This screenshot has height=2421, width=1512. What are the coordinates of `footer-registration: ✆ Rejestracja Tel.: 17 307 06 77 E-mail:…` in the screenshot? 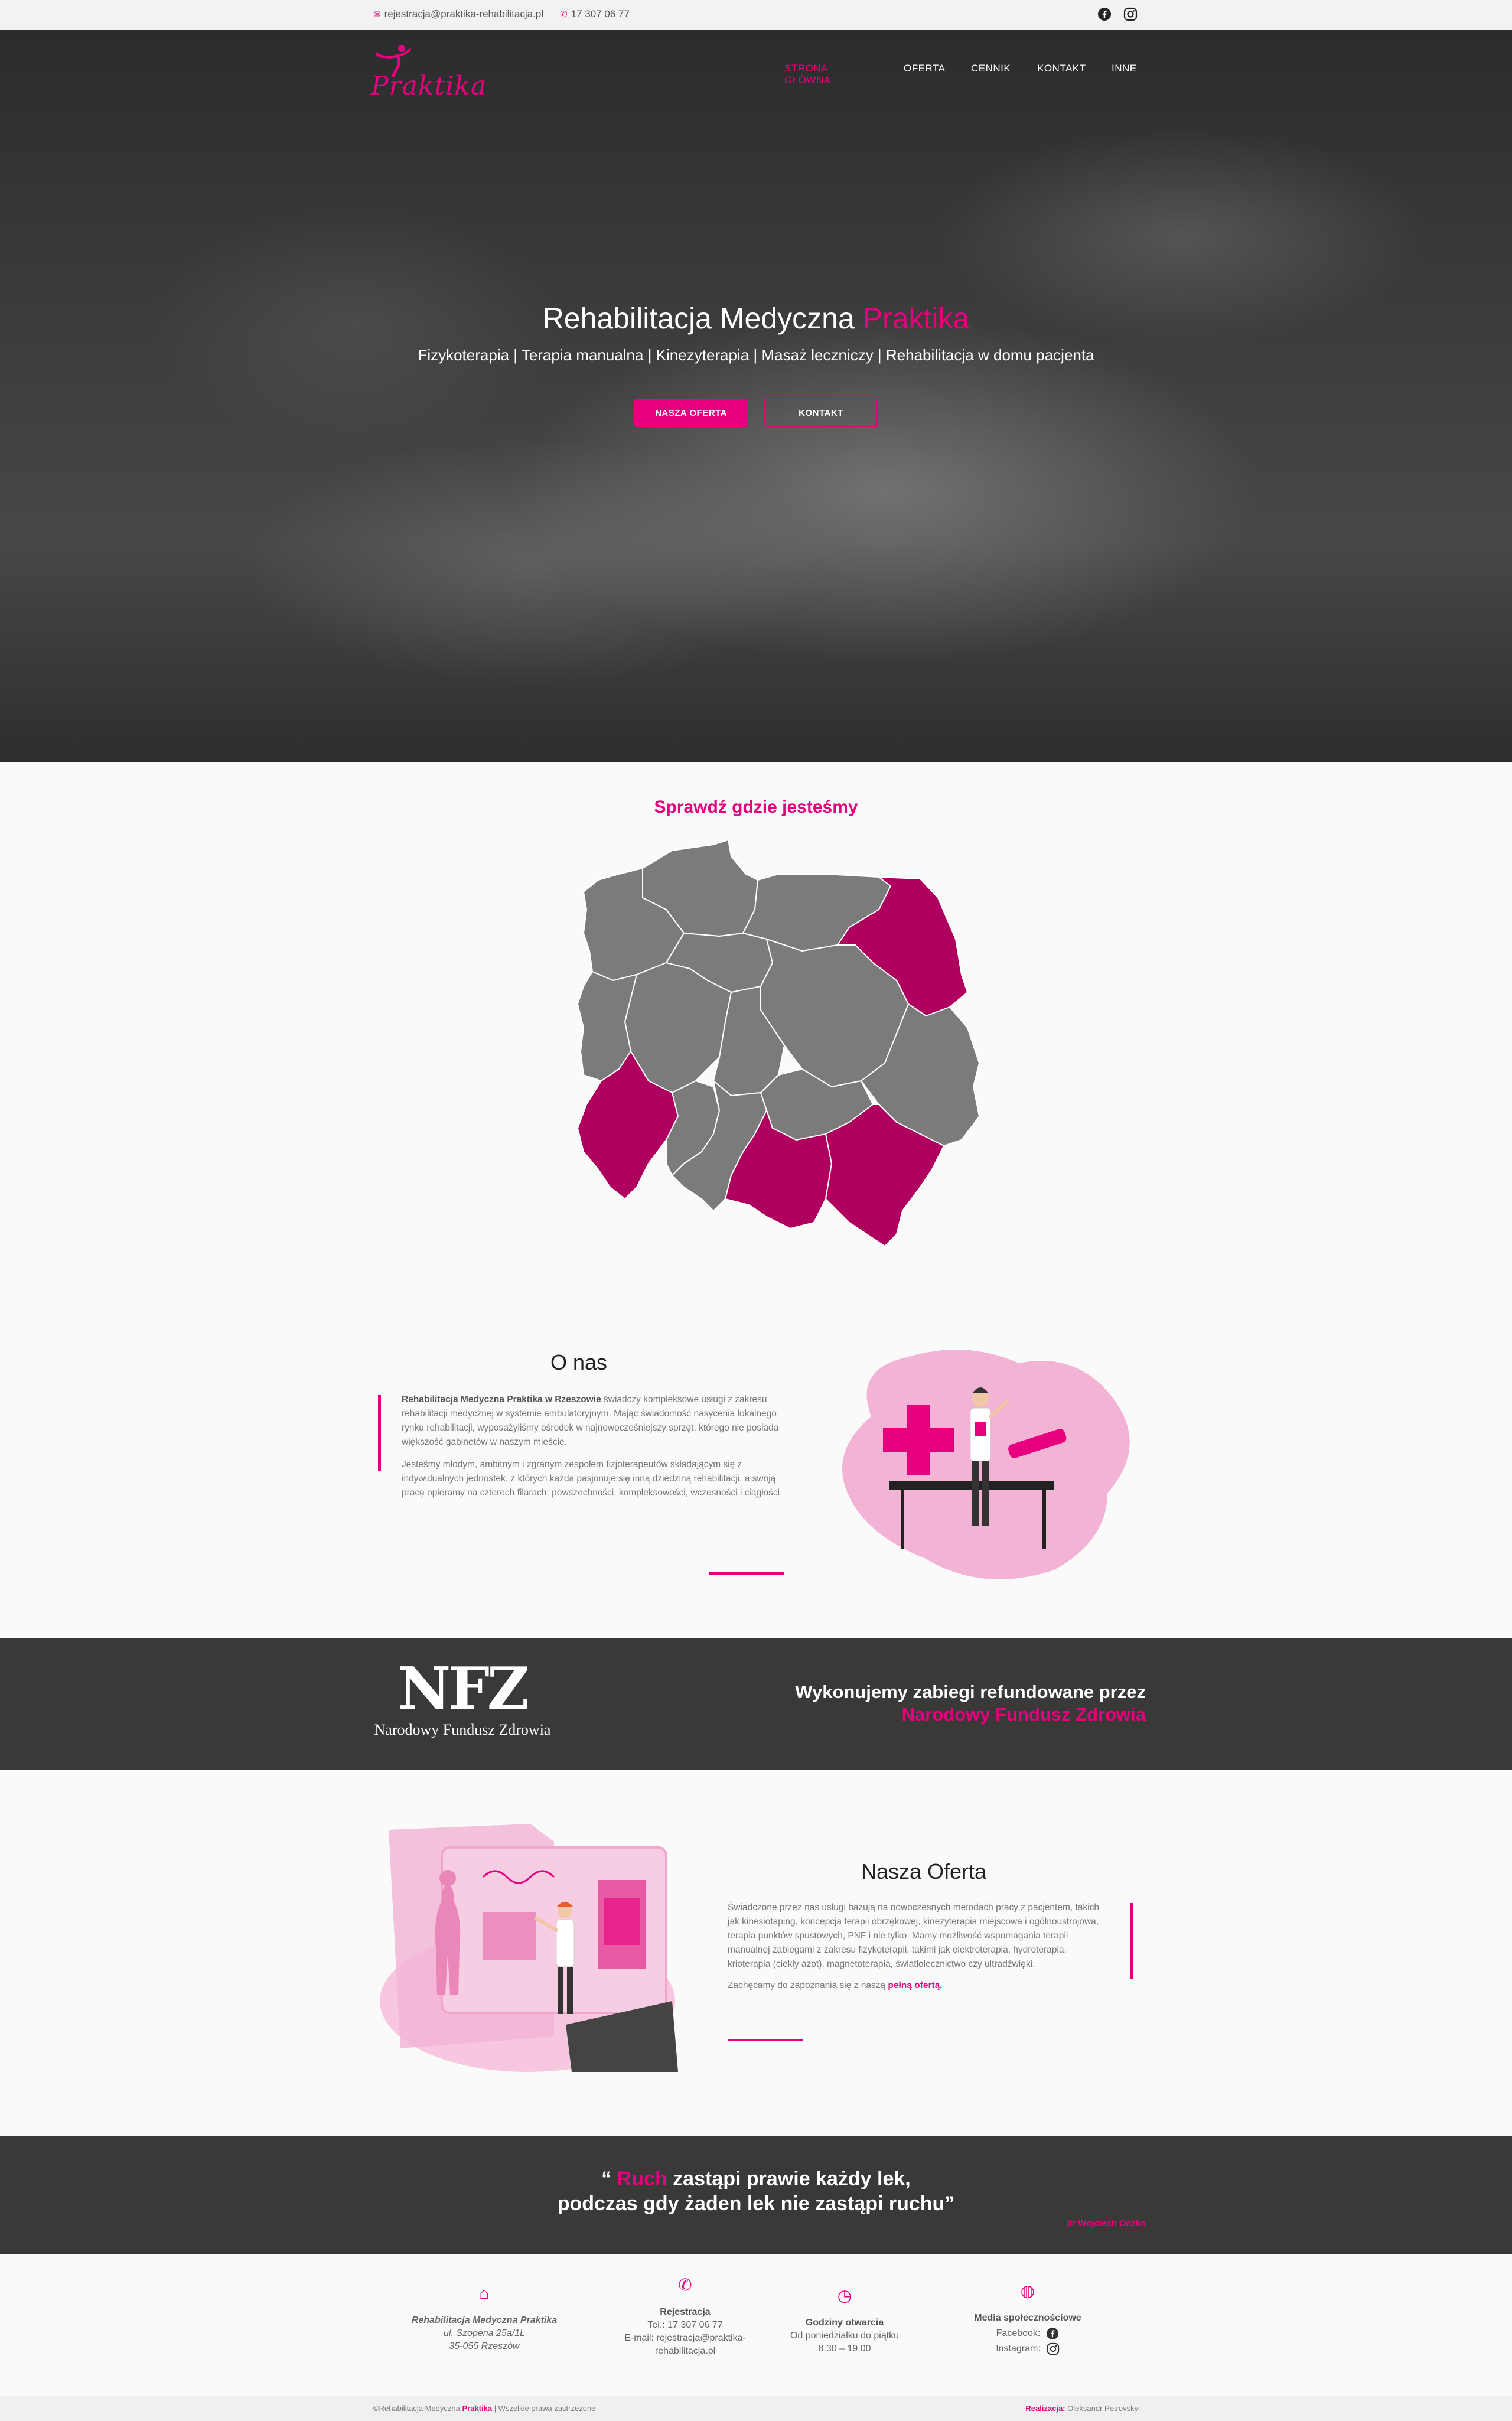 It's located at (685, 2317).